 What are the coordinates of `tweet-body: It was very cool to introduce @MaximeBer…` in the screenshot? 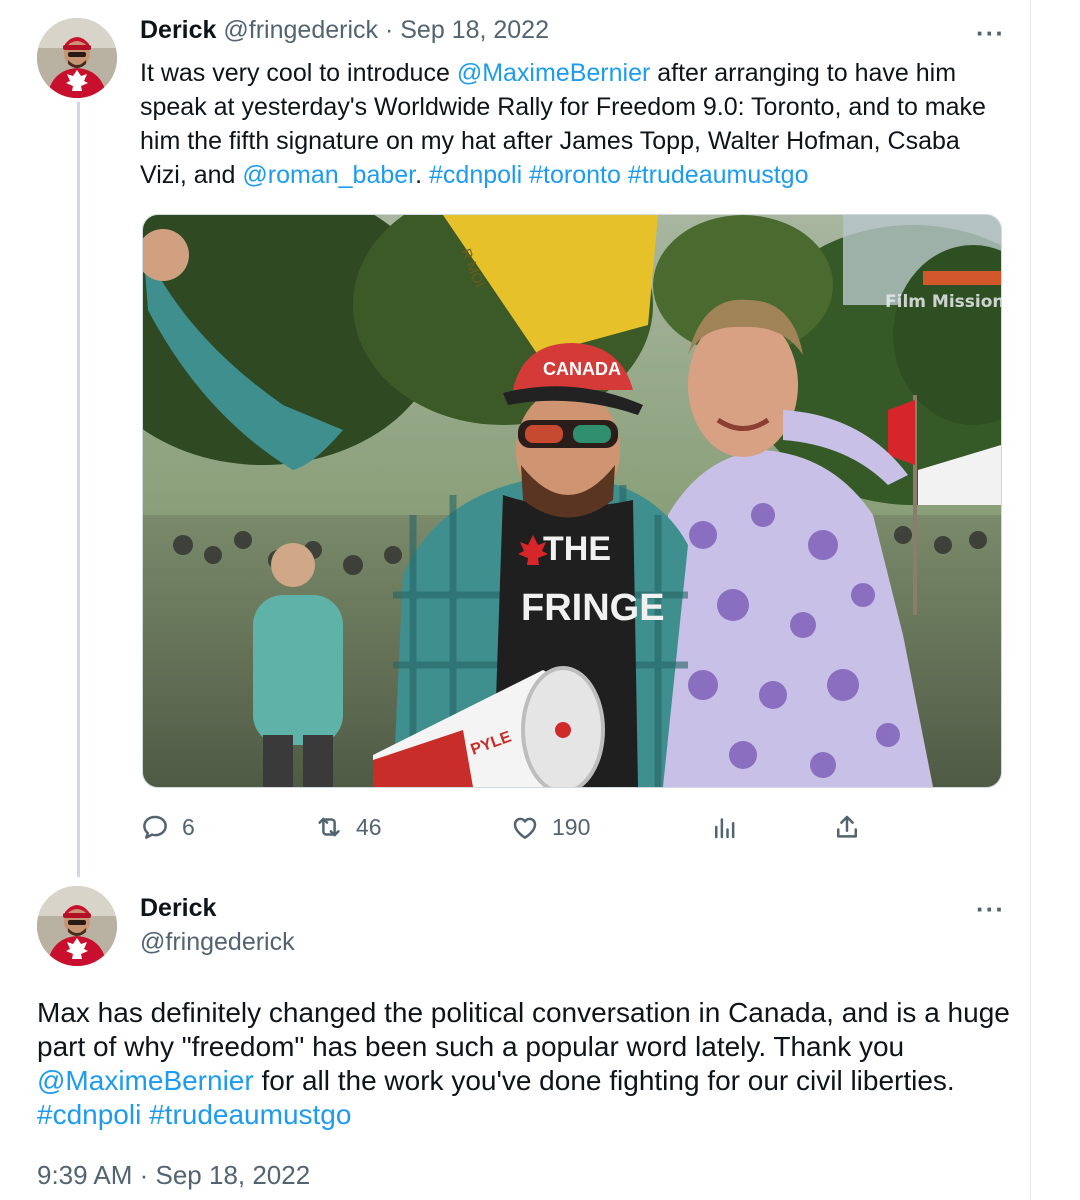 It's located at (575, 124).